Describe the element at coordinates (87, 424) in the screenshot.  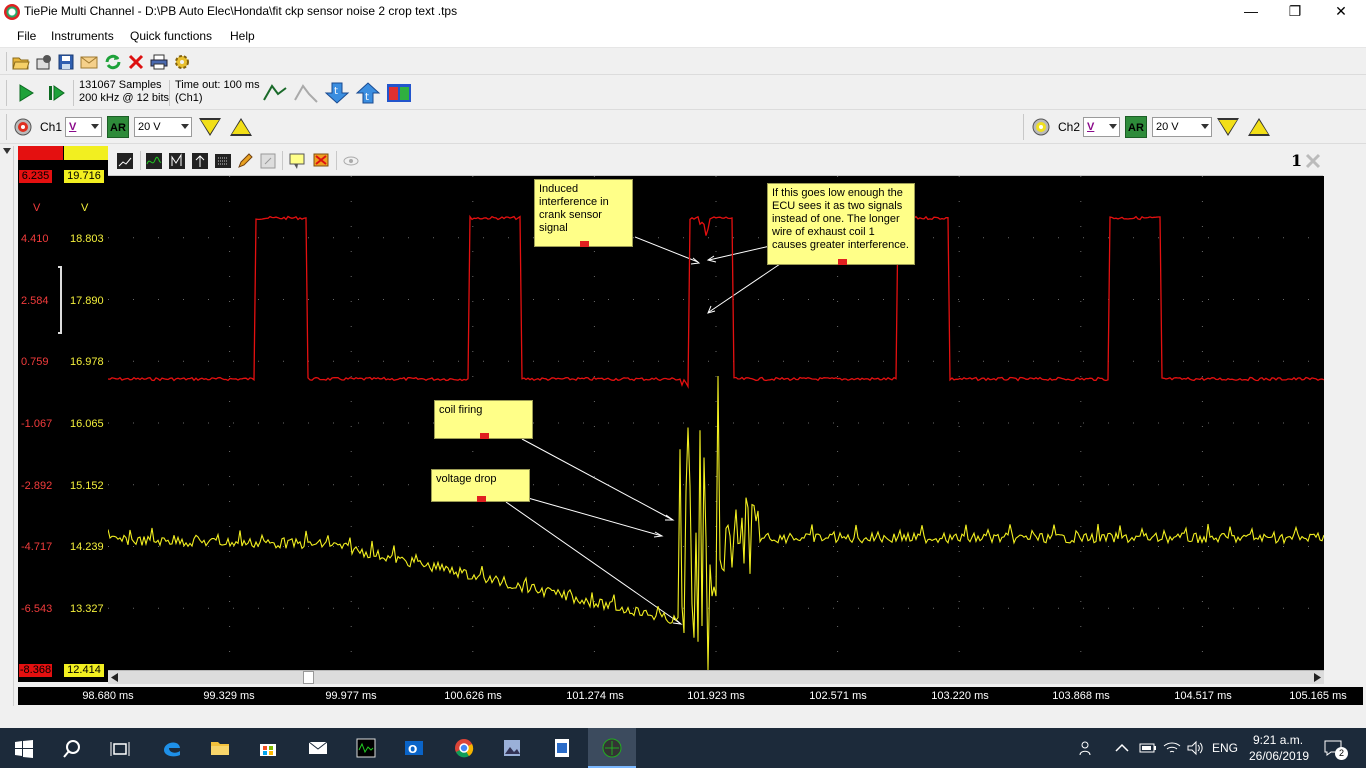
I see `ch2-tick-label: 16.065` at that location.